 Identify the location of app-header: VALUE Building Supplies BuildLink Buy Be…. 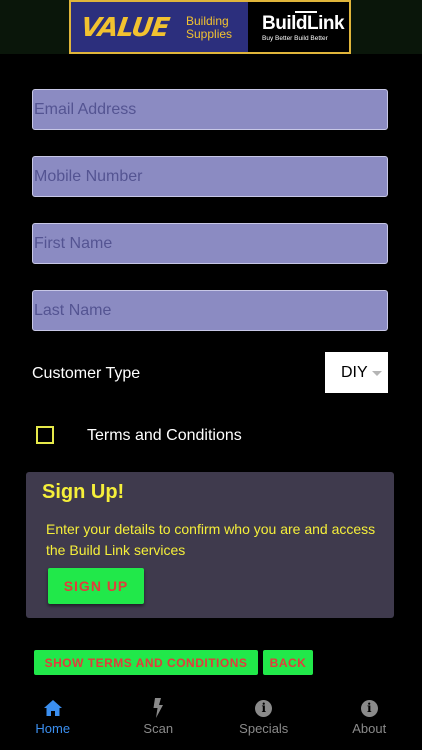
(211, 27).